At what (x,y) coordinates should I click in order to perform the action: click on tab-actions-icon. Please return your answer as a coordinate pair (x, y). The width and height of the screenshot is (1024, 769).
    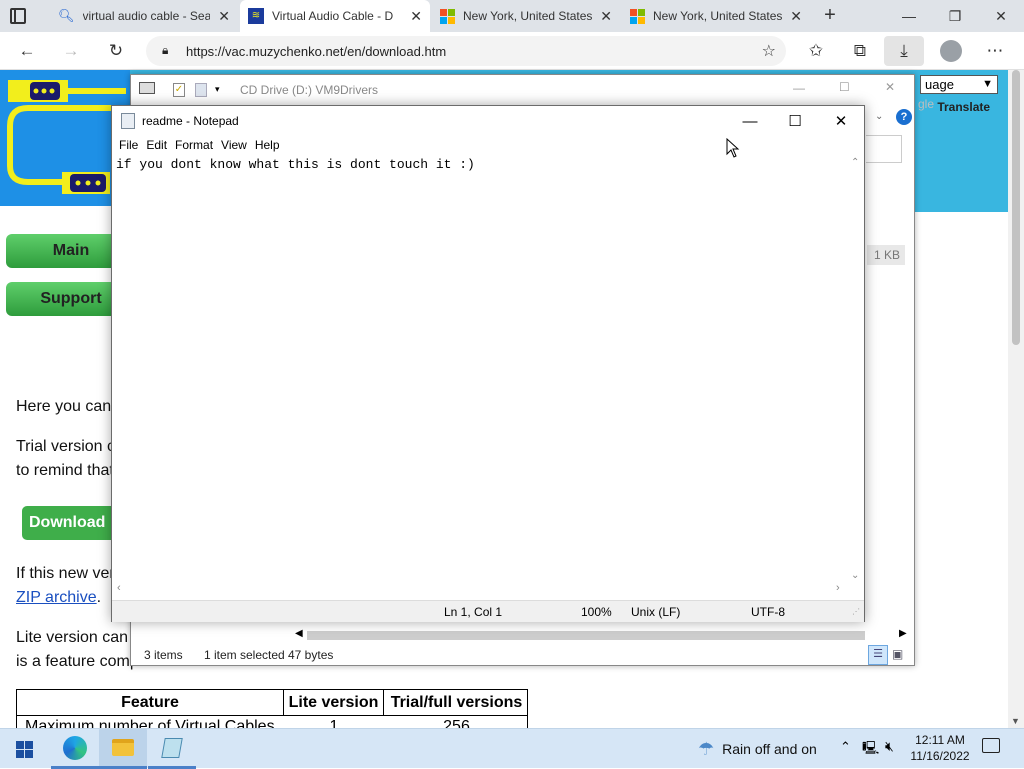
    Looking at the image, I should click on (18, 16).